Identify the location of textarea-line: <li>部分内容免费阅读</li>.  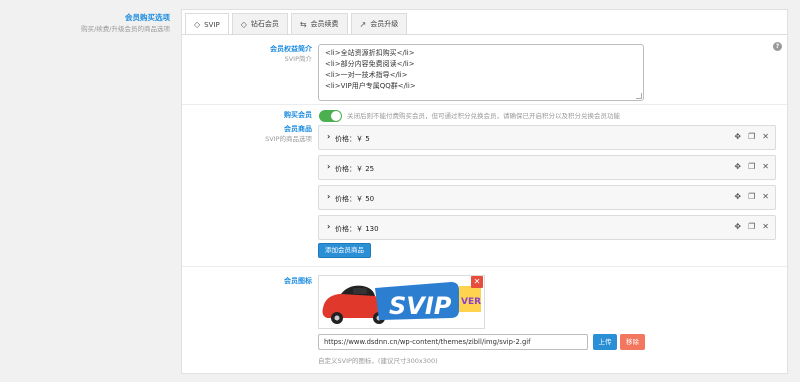
(370, 64).